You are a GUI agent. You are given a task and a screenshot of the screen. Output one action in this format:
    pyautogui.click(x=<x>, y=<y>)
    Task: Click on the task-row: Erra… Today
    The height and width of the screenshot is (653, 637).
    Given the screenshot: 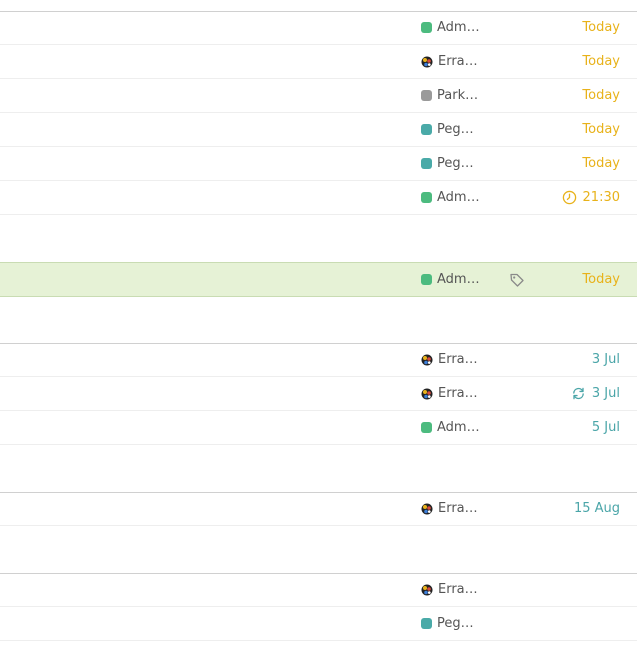 What is the action you would take?
    pyautogui.click(x=318, y=62)
    